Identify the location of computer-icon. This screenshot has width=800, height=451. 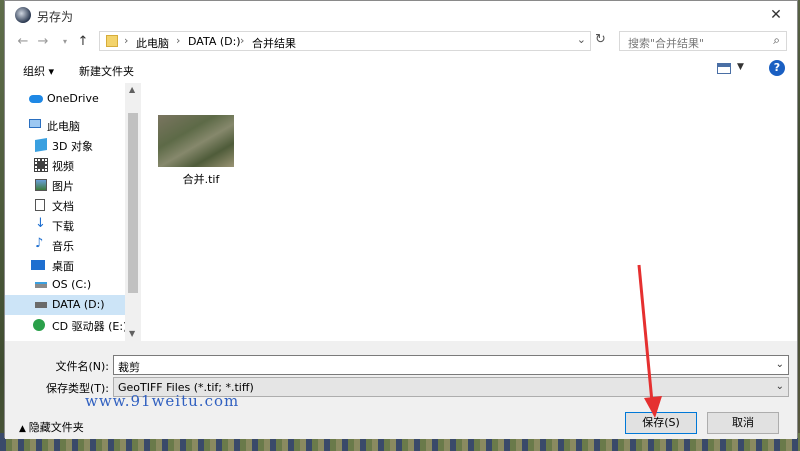
(35, 123).